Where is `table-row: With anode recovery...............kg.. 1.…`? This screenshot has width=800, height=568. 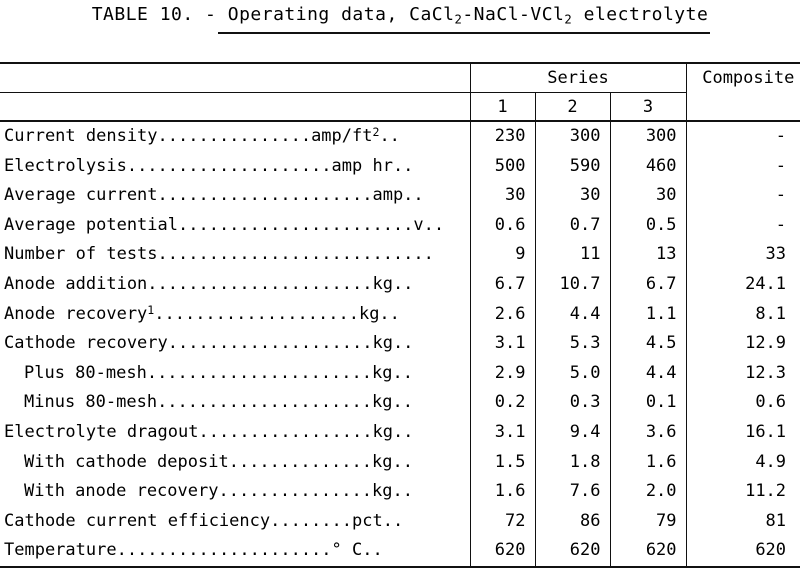
table-row: With anode recovery...............kg.. 1.… is located at coordinates (400, 492).